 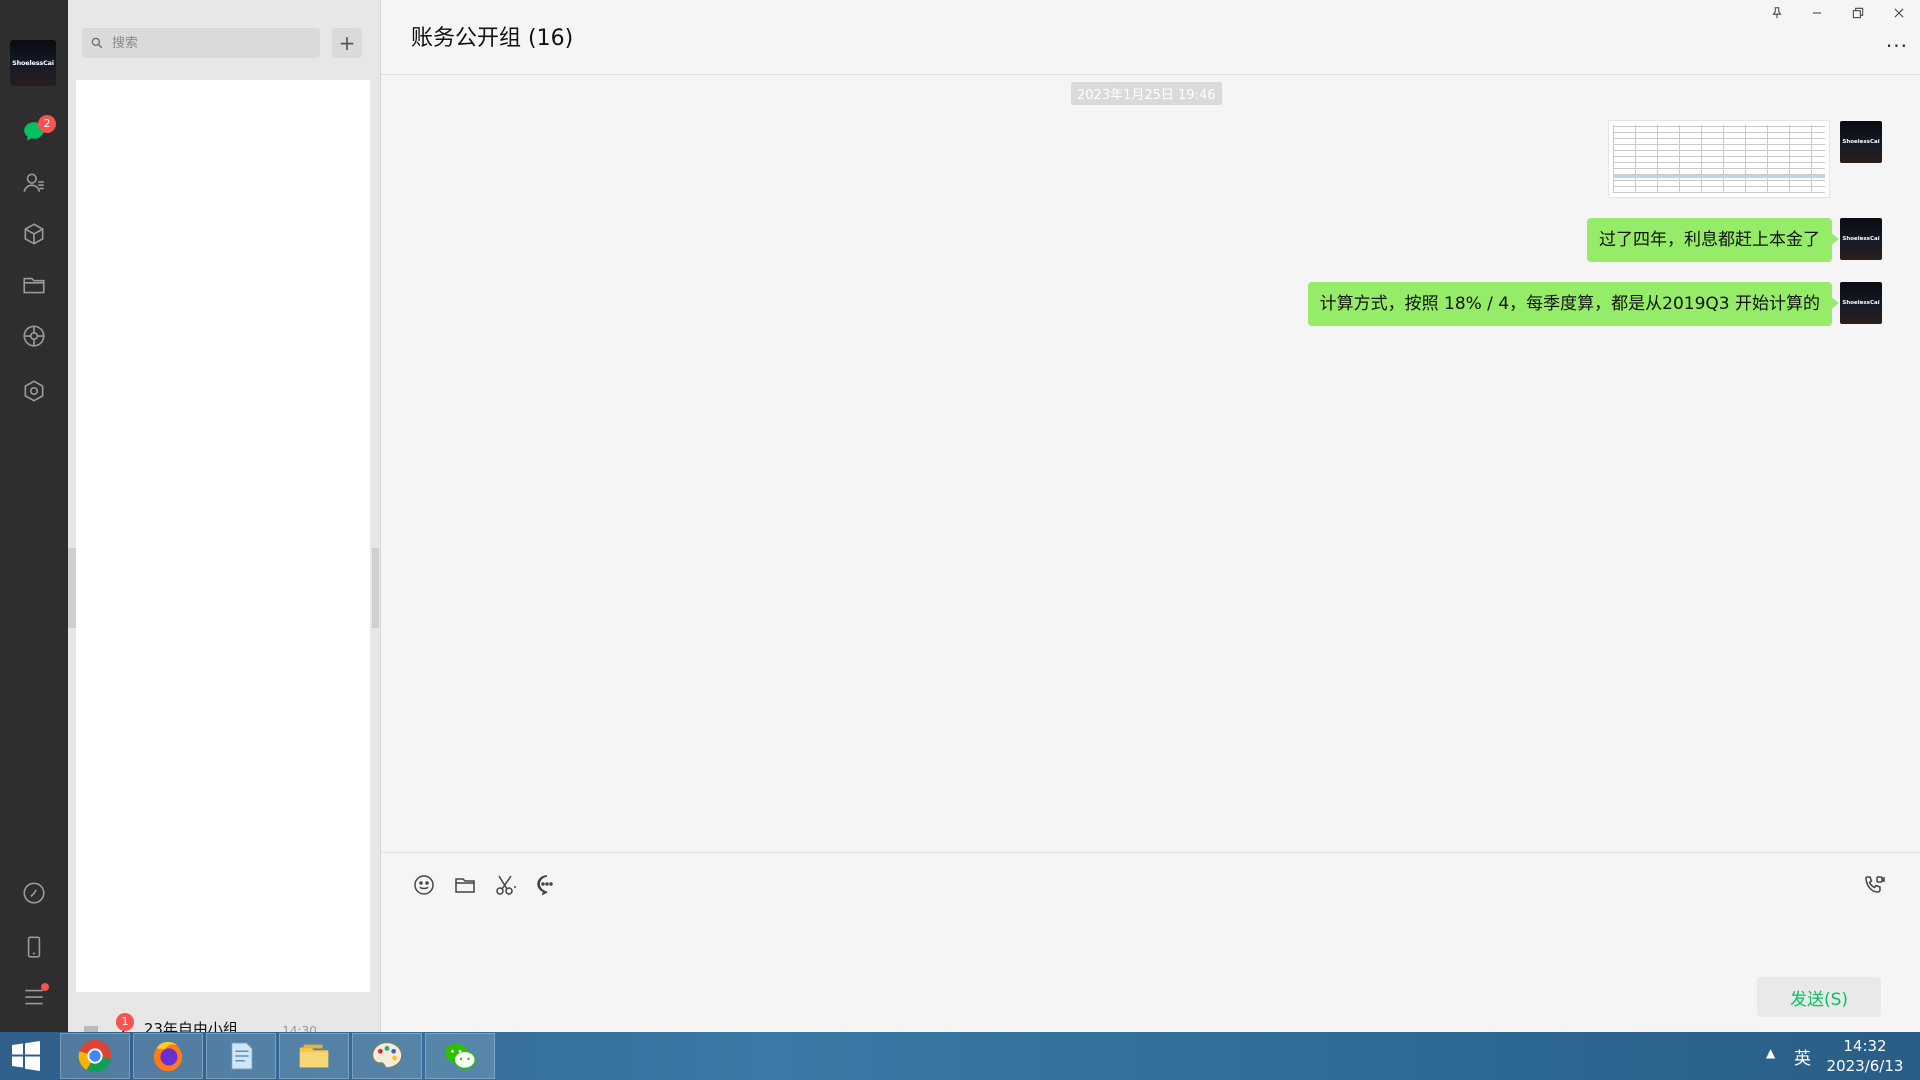 What do you see at coordinates (97, 43) in the screenshot?
I see `search-icon` at bounding box center [97, 43].